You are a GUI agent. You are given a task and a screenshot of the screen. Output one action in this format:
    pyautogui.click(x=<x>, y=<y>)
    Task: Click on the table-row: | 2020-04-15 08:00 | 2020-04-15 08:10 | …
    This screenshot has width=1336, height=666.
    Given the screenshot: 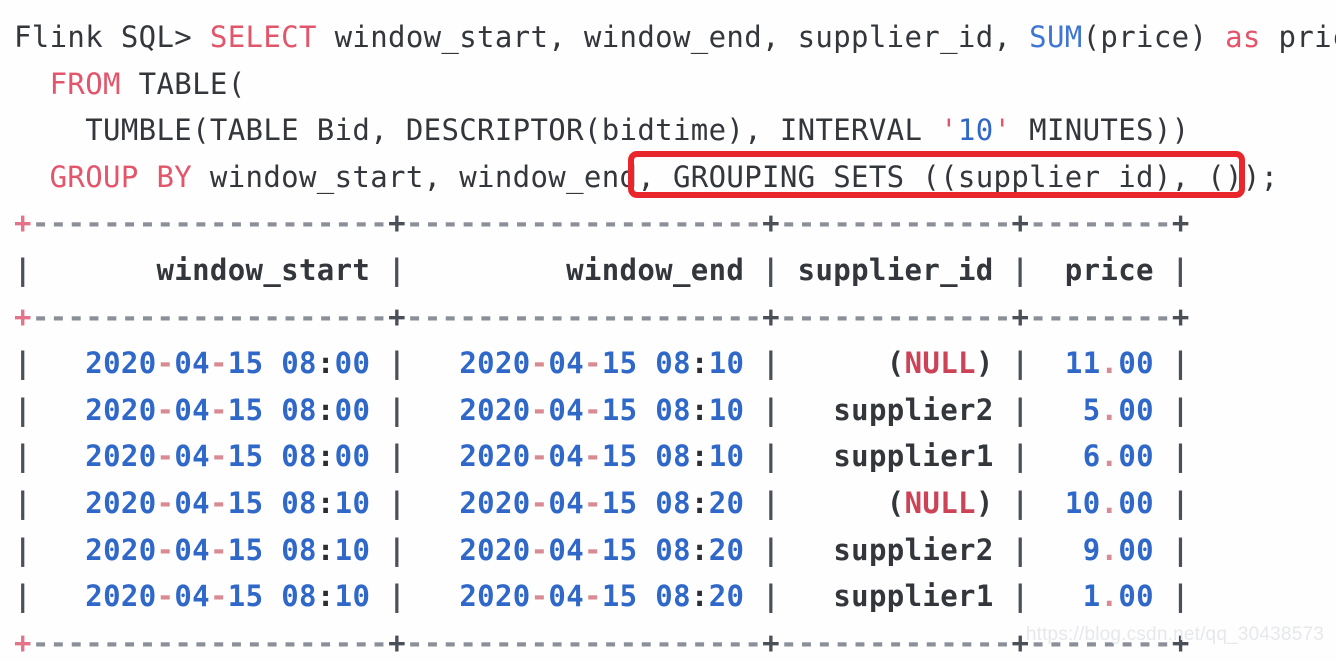 What is the action you would take?
    pyautogui.click(x=675, y=363)
    